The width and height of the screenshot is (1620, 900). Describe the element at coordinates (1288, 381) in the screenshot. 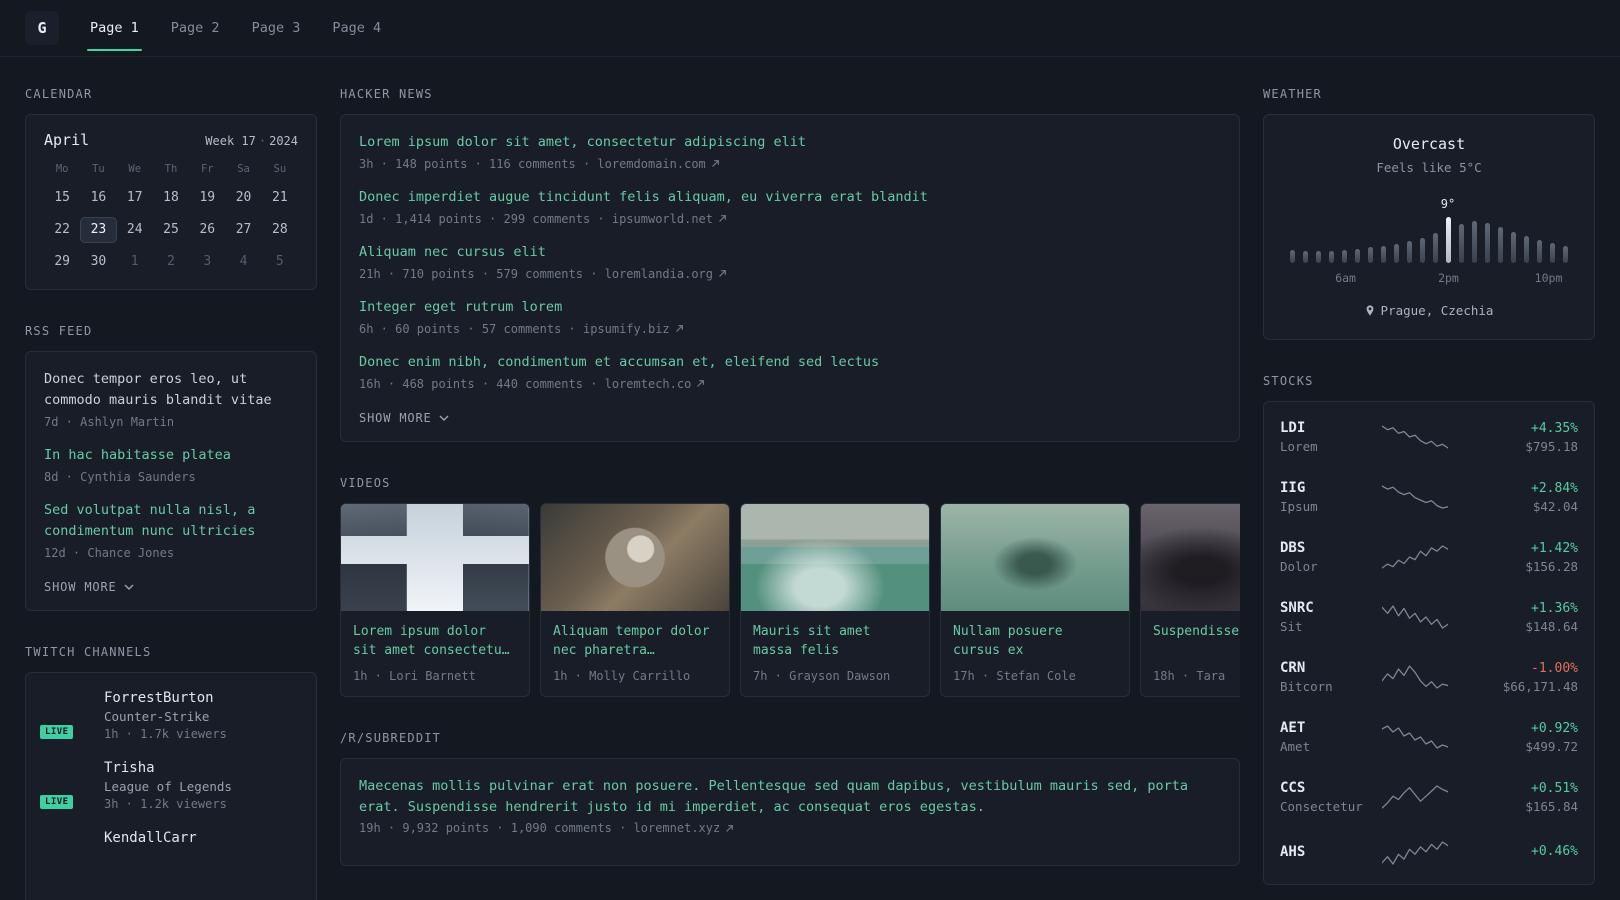

I see `stocks-section-title: STOCKS` at that location.